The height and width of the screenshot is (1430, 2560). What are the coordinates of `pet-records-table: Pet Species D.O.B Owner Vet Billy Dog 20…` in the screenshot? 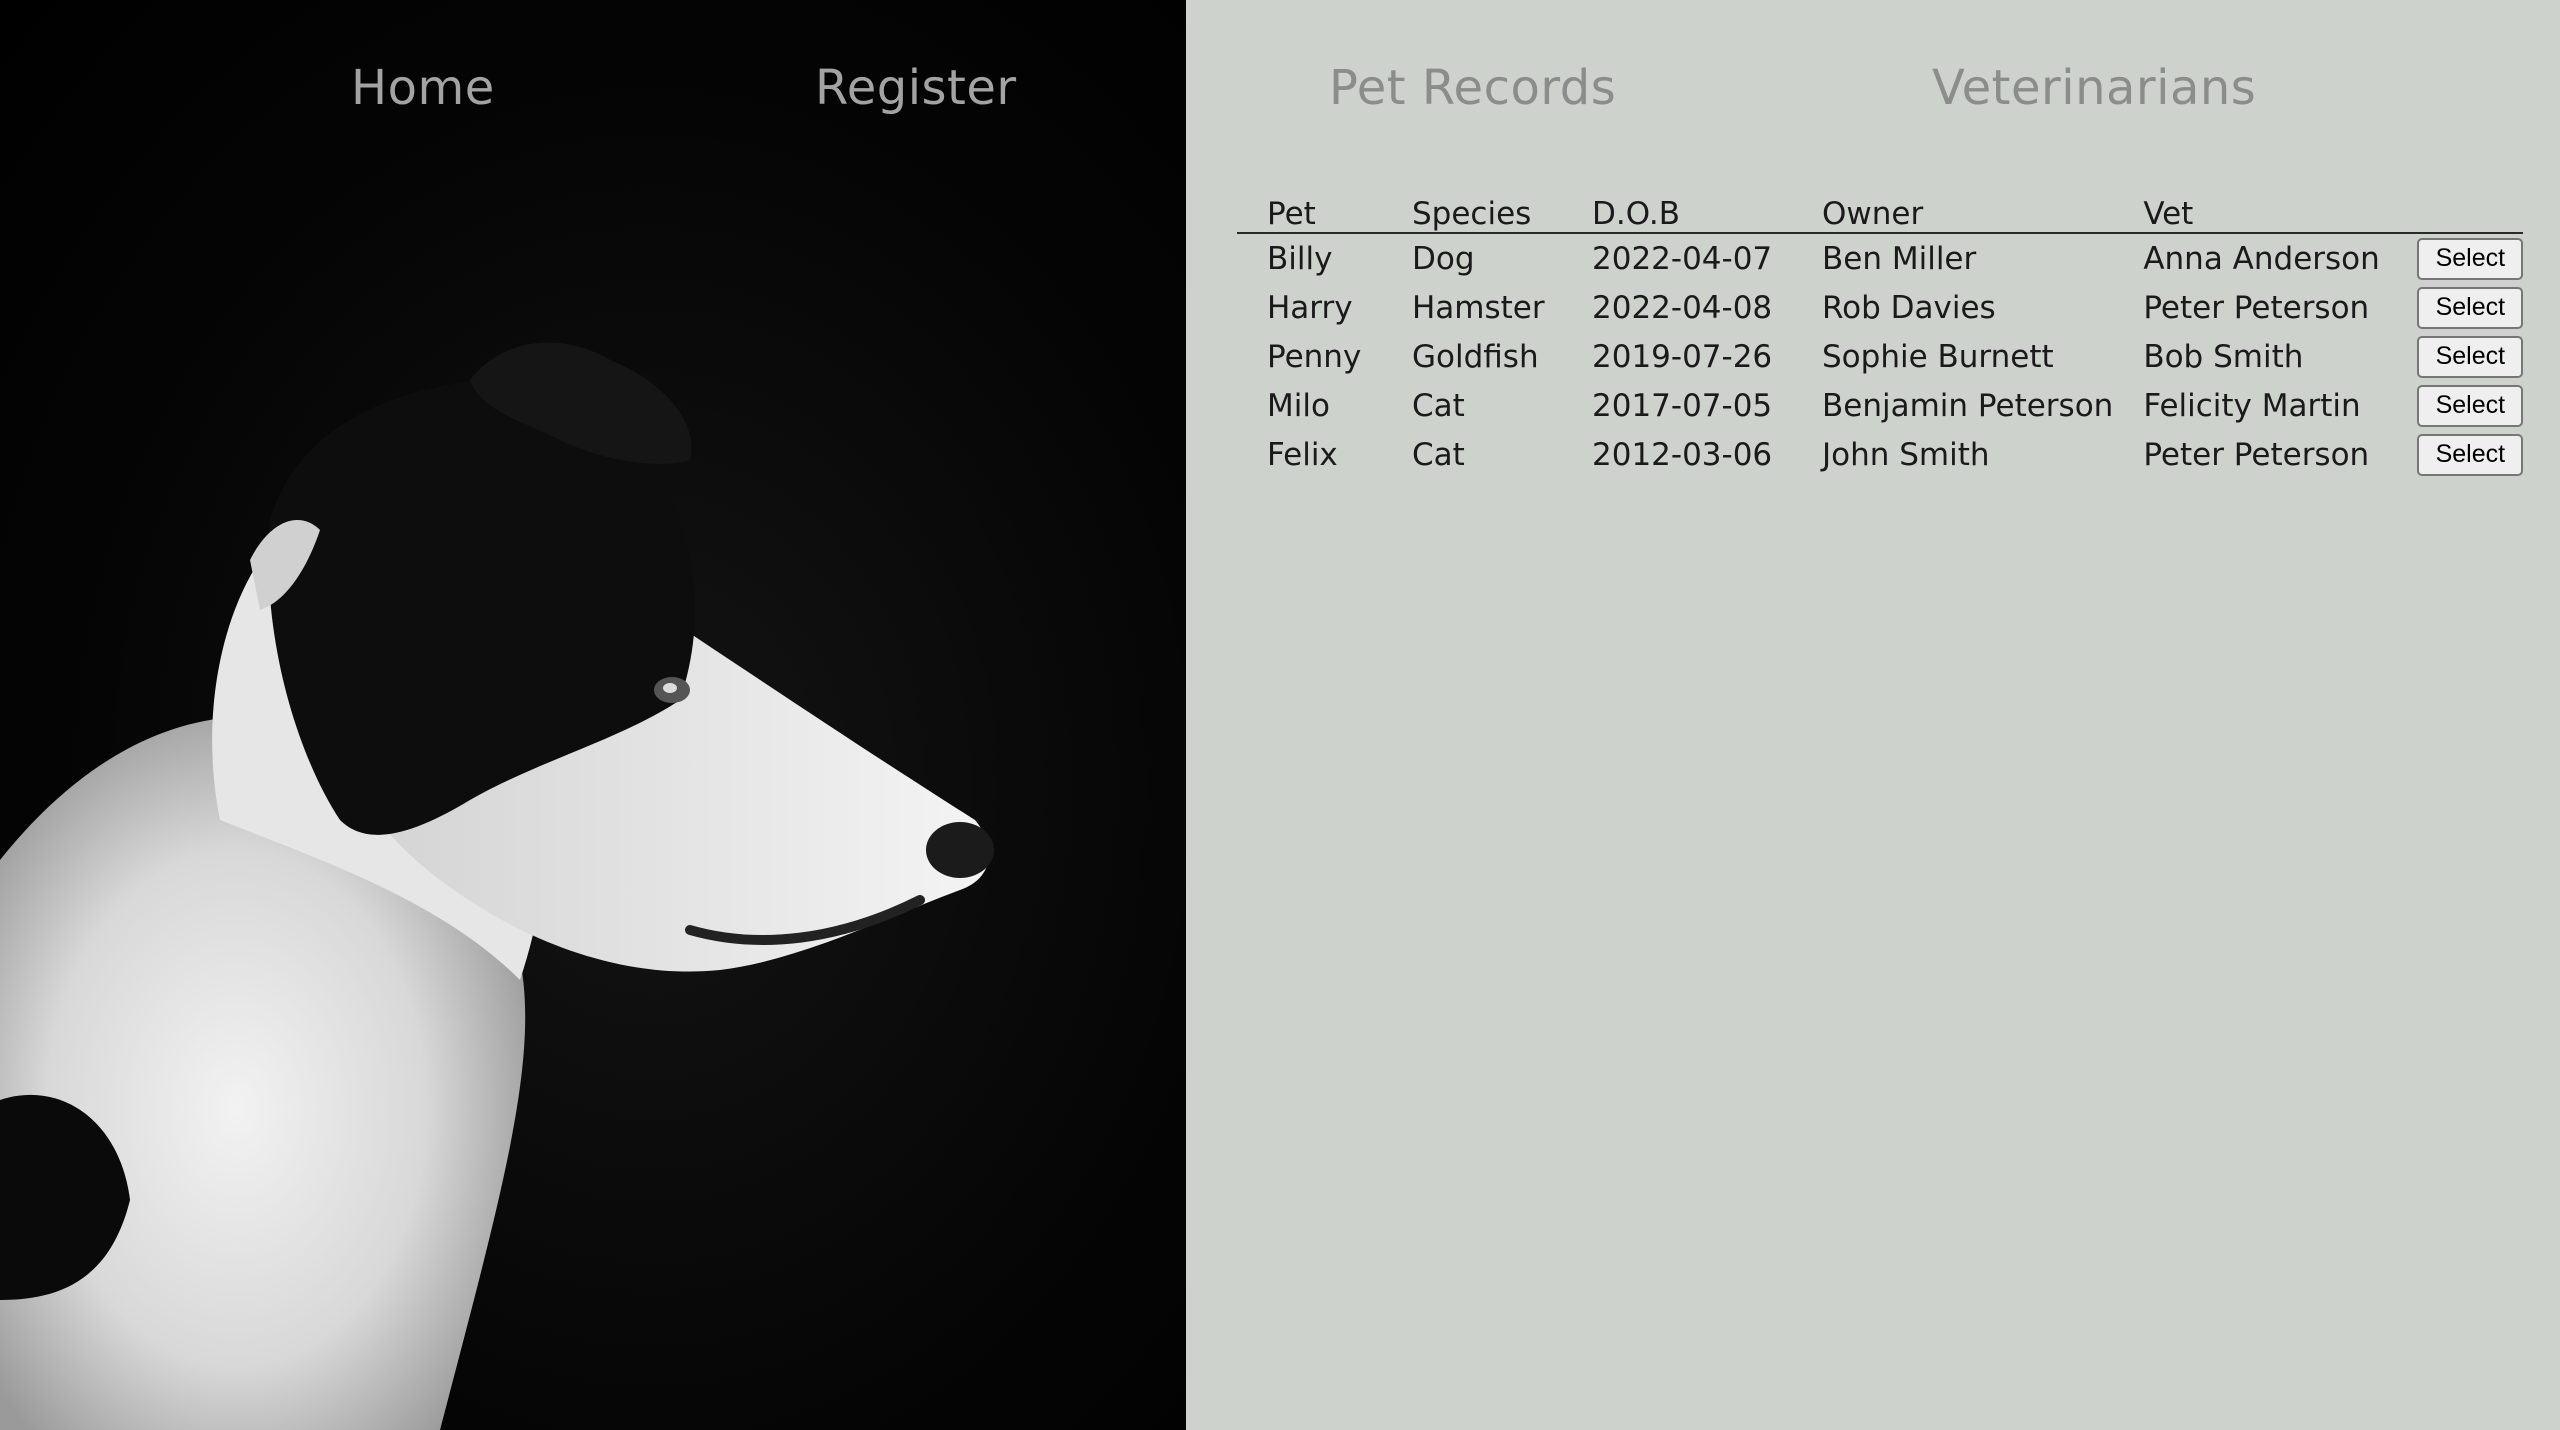 It's located at (1880, 333).